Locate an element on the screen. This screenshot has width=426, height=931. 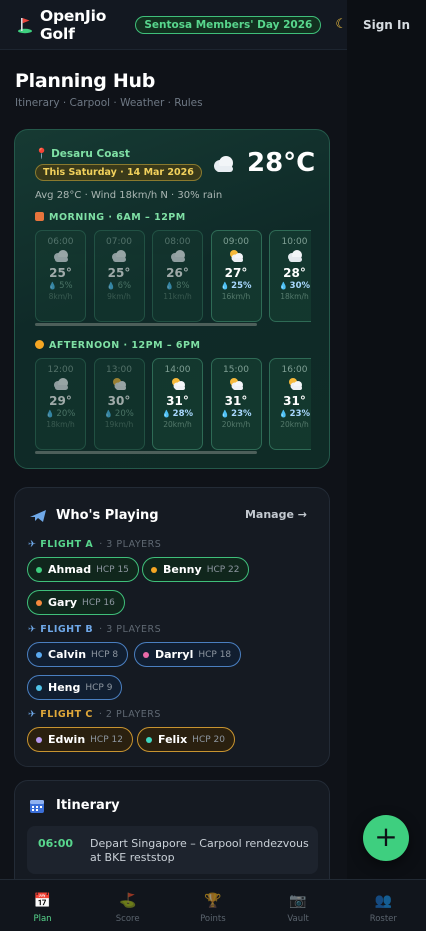
partly-sunny-icon is located at coordinates (119, 385).